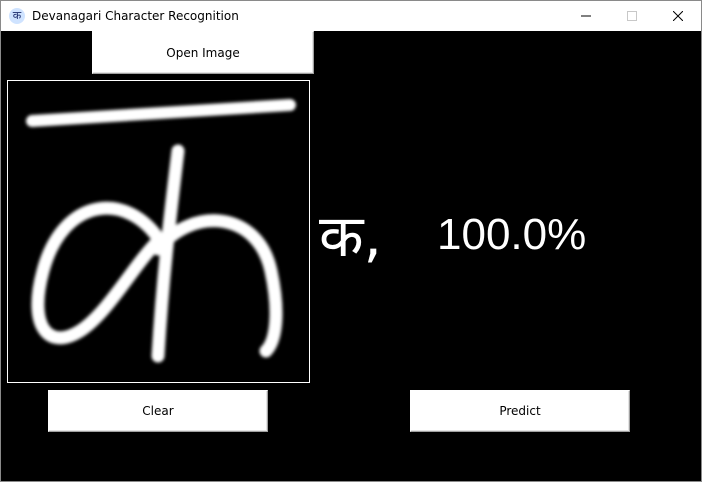  I want to click on maximize-icon, so click(632, 16).